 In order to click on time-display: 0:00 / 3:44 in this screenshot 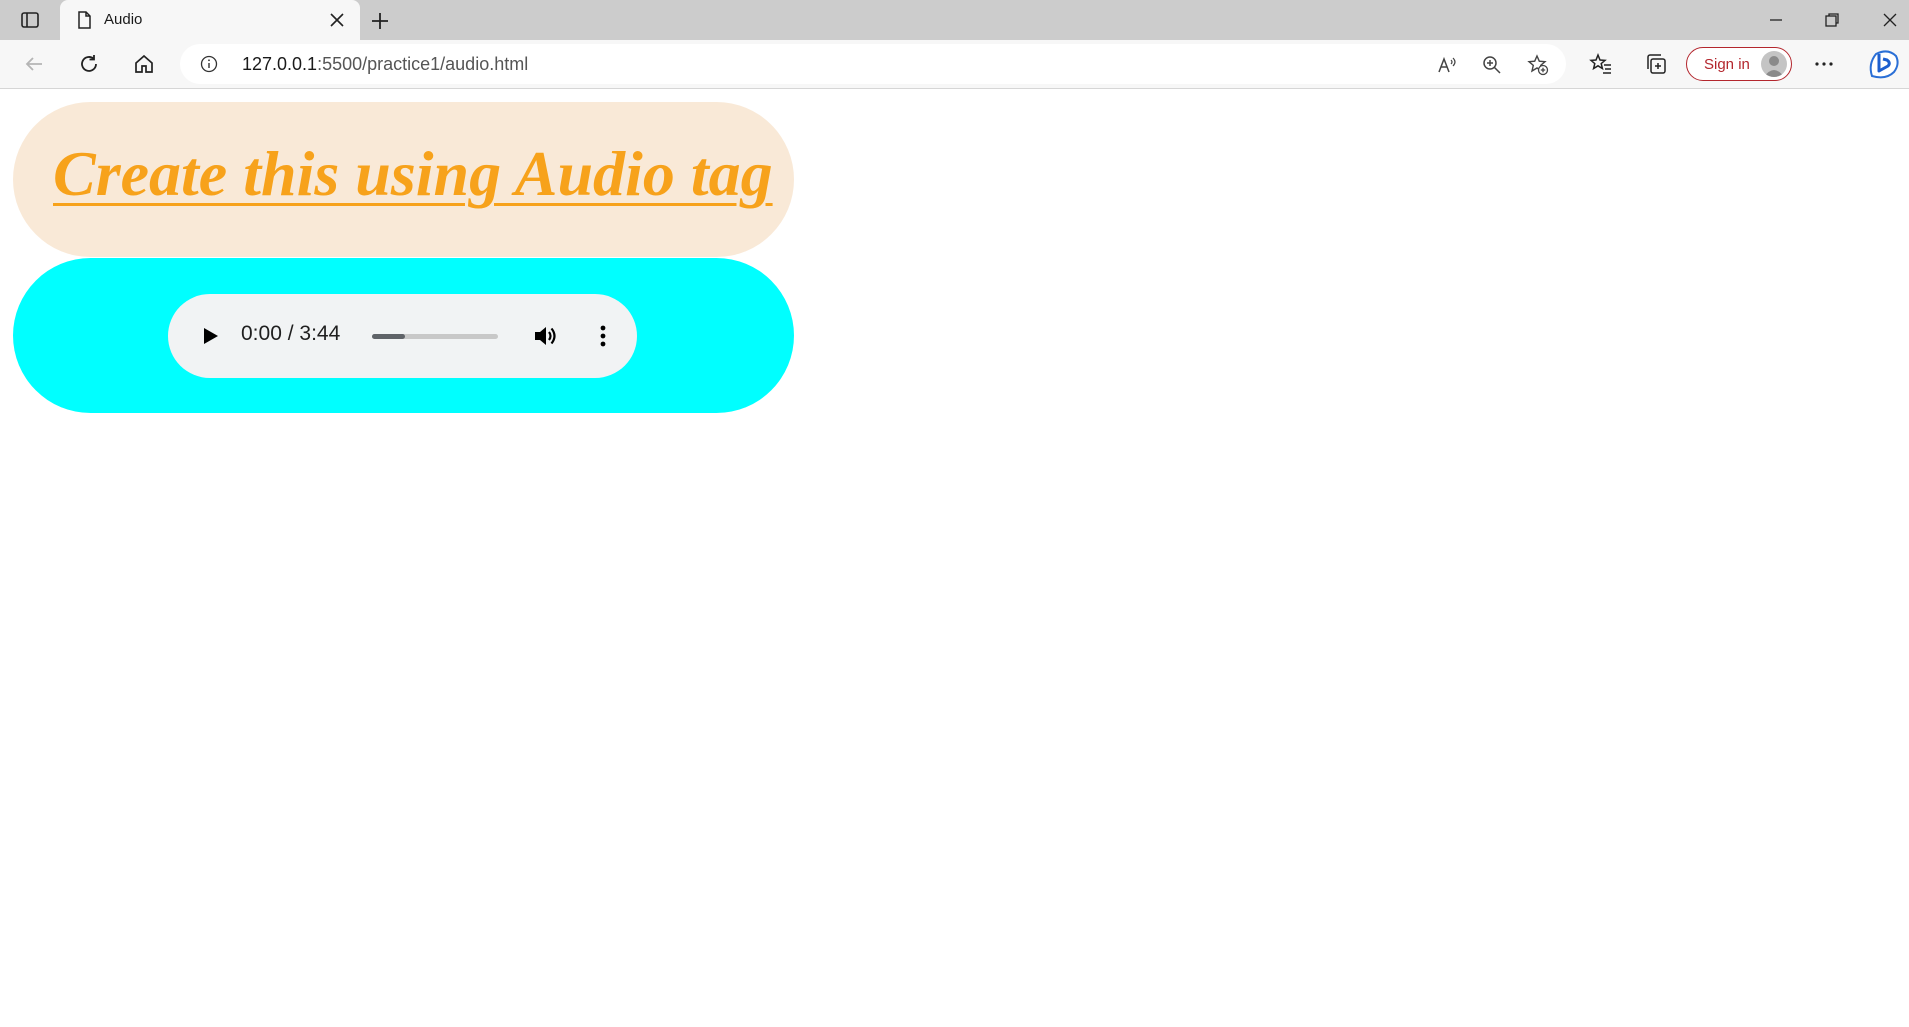, I will do `click(290, 334)`.